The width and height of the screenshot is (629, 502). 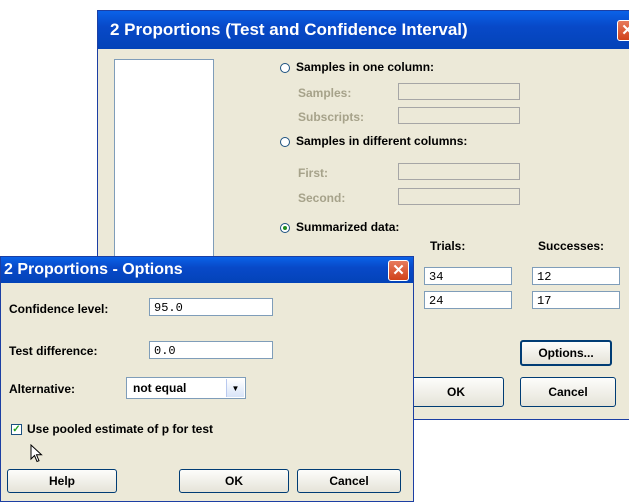 What do you see at coordinates (36, 453) in the screenshot?
I see `mouse-pointer-icon` at bounding box center [36, 453].